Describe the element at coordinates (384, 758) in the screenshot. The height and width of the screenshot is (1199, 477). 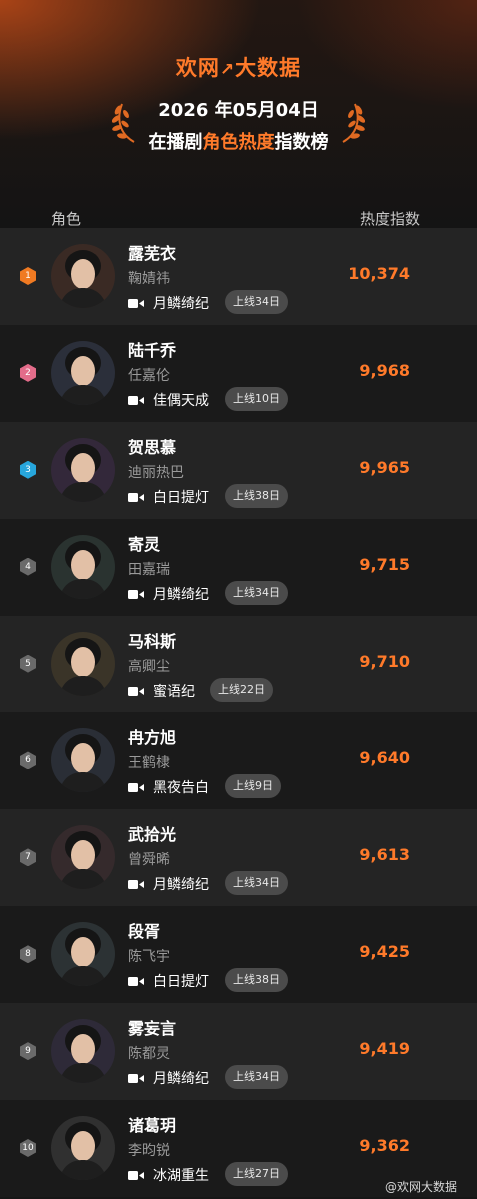
I see `heat-score: 9,640` at that location.